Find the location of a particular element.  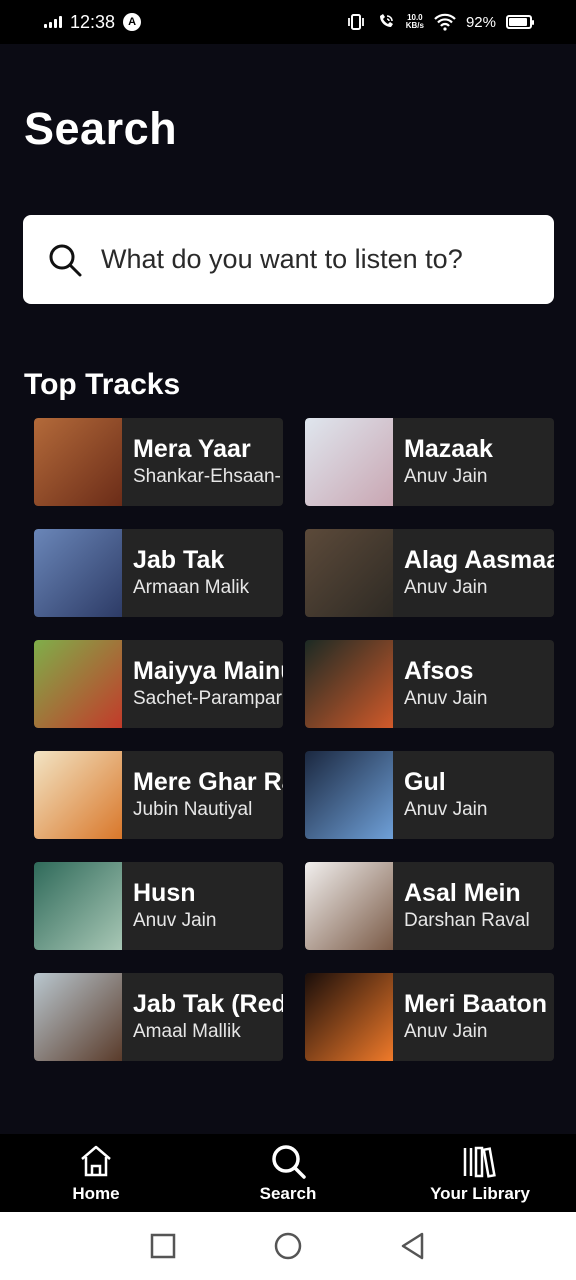

speed-unit: KB/s is located at coordinates (414, 25).